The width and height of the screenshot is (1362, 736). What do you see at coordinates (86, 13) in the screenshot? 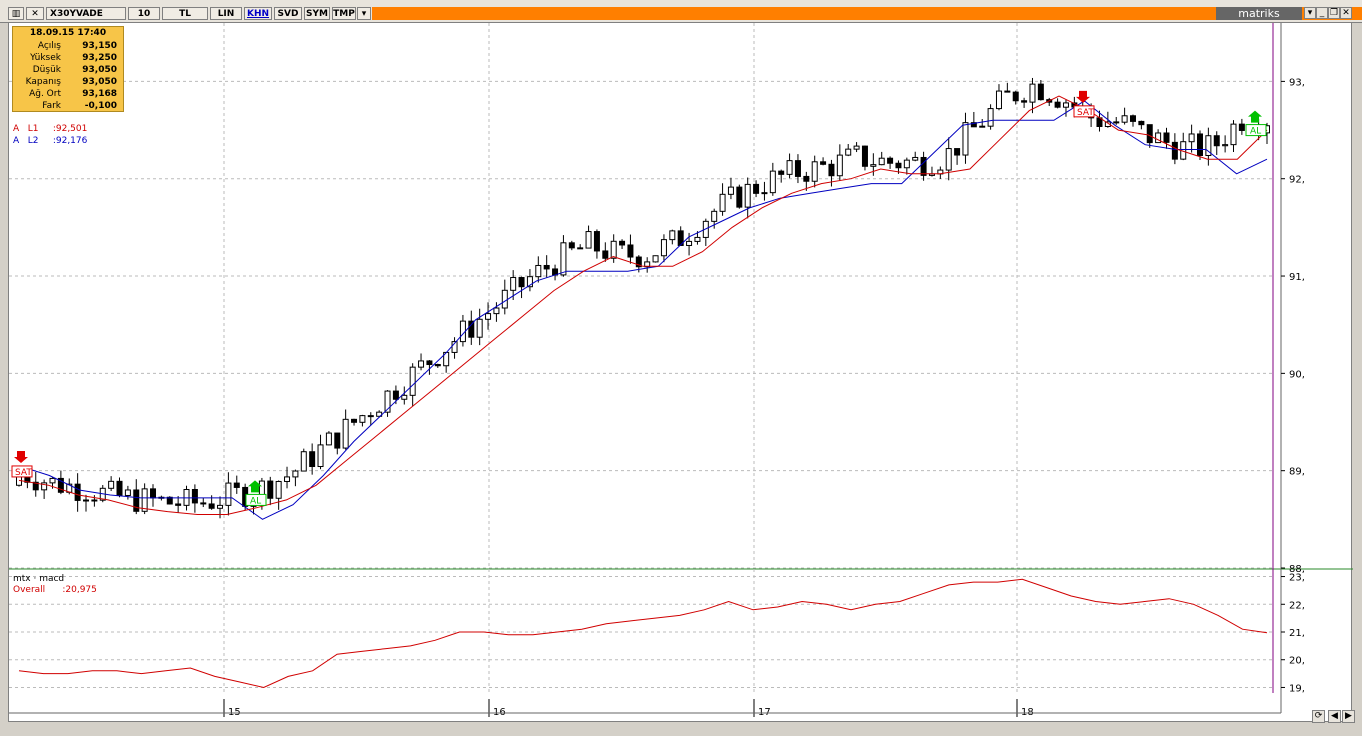
I see `symbol-field: X30YVADE` at bounding box center [86, 13].